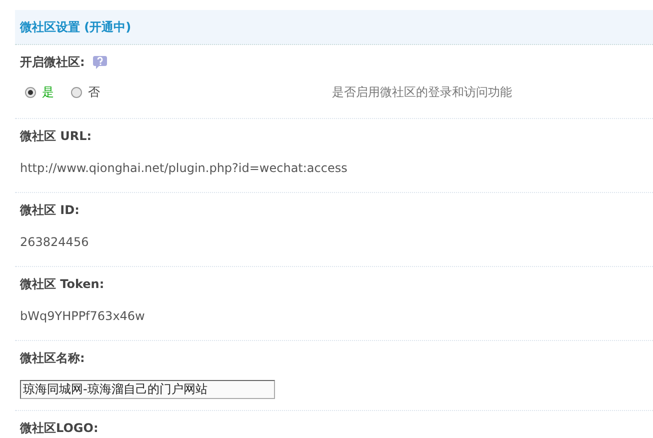 This screenshot has width=653, height=438. Describe the element at coordinates (422, 92) in the screenshot. I see `hint-text: 是否启用微社区的登录和访问功能` at that location.